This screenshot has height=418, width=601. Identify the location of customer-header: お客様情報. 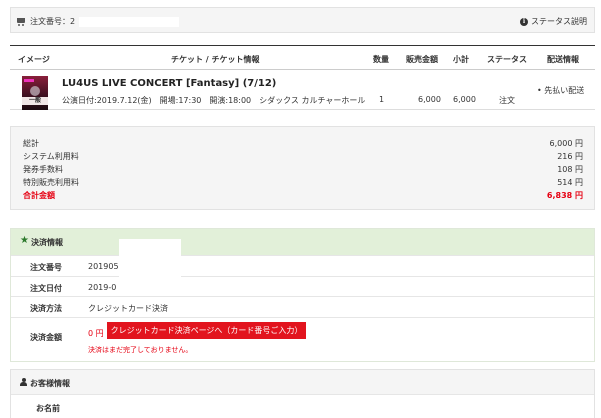
(302, 382).